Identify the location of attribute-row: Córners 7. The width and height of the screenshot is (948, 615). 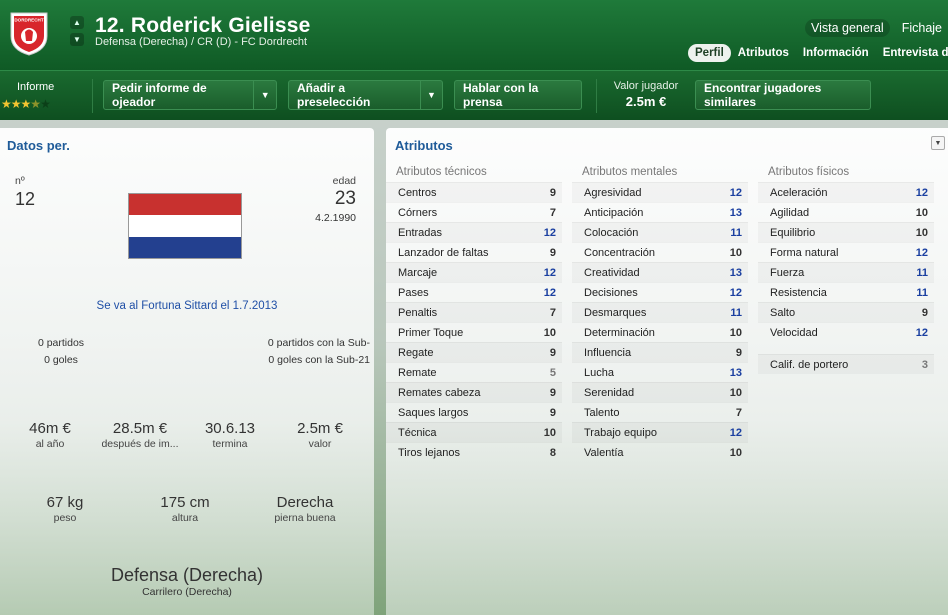
(474, 212).